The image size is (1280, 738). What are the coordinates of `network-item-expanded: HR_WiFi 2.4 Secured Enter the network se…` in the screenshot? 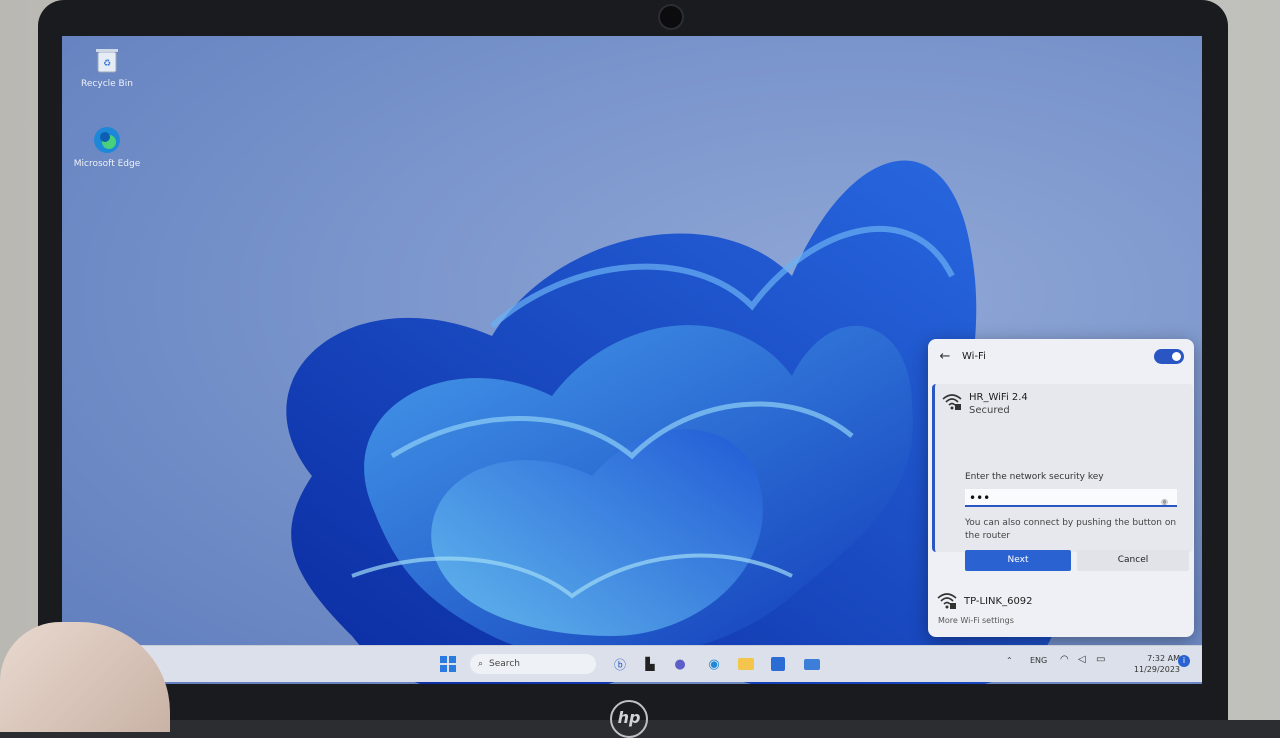 It's located at (1062, 477).